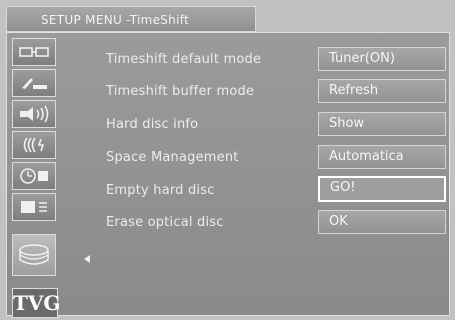 The width and height of the screenshot is (455, 320). I want to click on selection-pointer-icon, so click(87, 259).